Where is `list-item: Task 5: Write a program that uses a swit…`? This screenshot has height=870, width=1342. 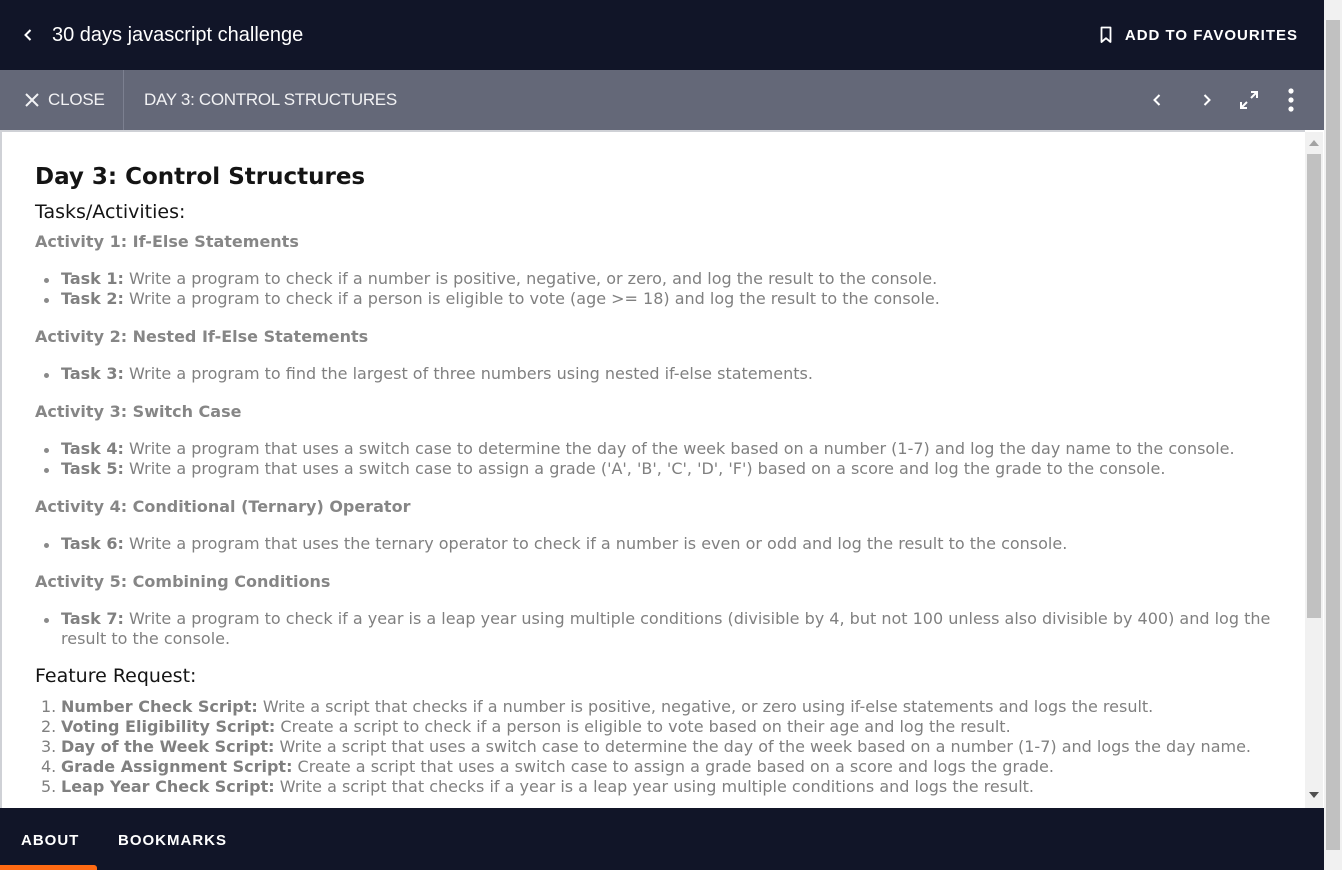
list-item: Task 5: Write a program that uses a swit… is located at coordinates (655, 469).